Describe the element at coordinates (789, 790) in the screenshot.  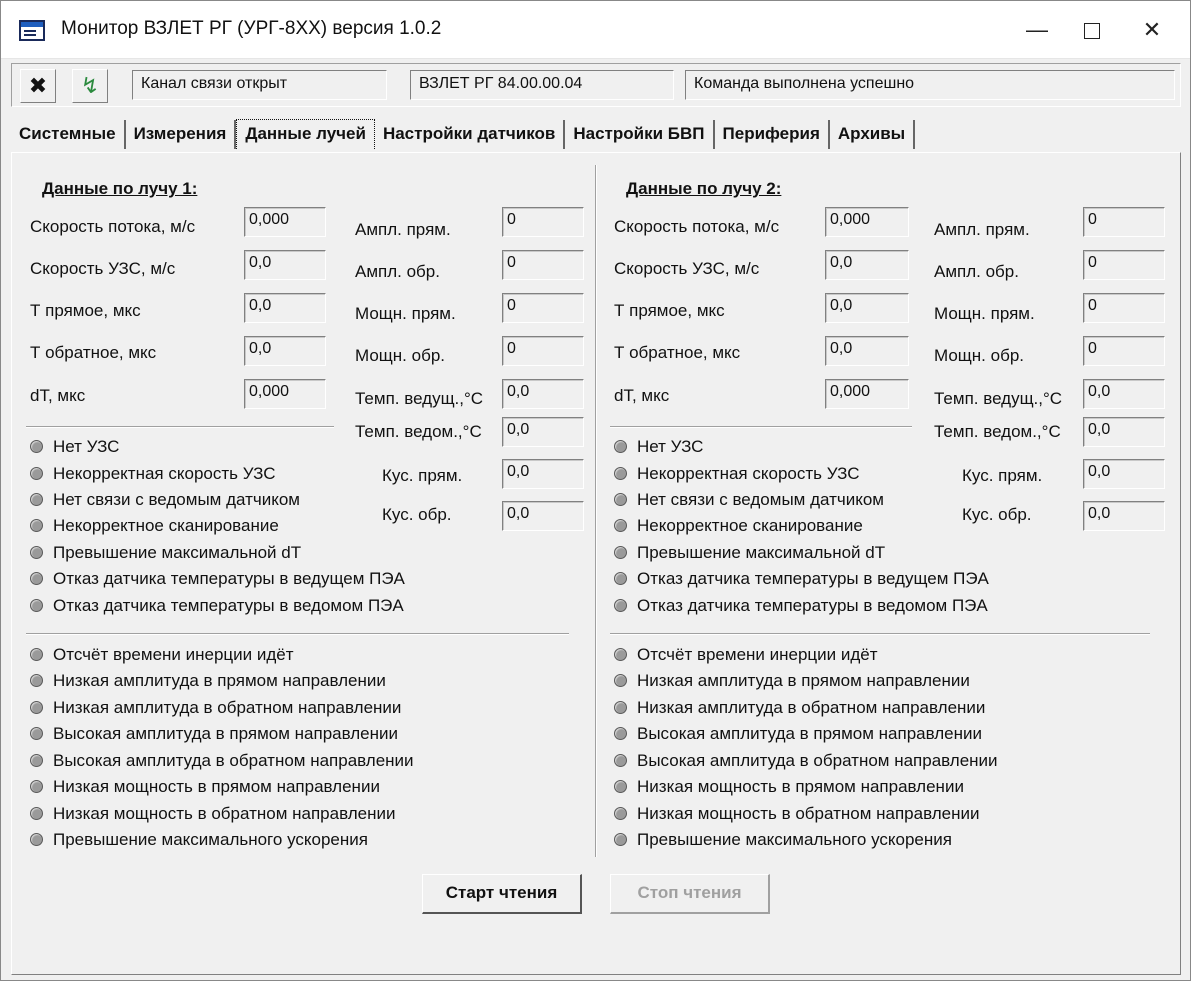
I see `beam2-flag: Низкая мощность в прямом направлении` at that location.